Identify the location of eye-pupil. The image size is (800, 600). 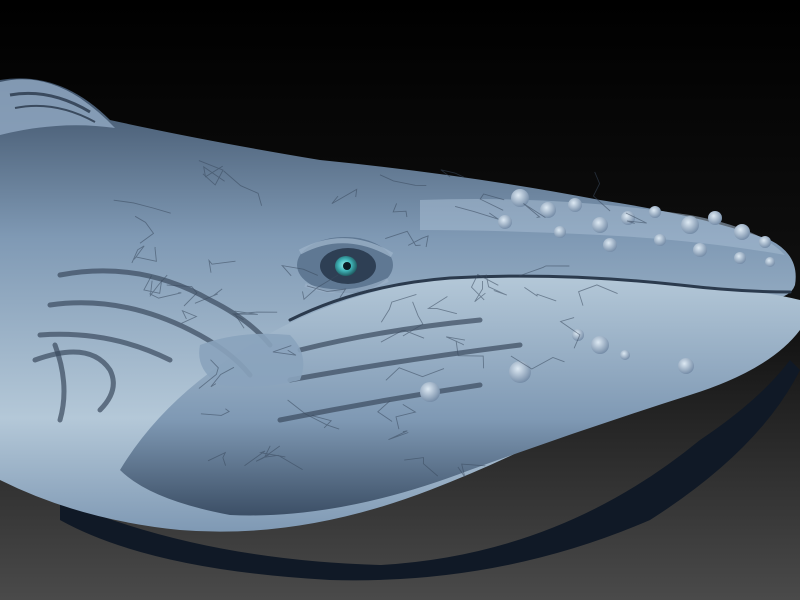
(347, 266).